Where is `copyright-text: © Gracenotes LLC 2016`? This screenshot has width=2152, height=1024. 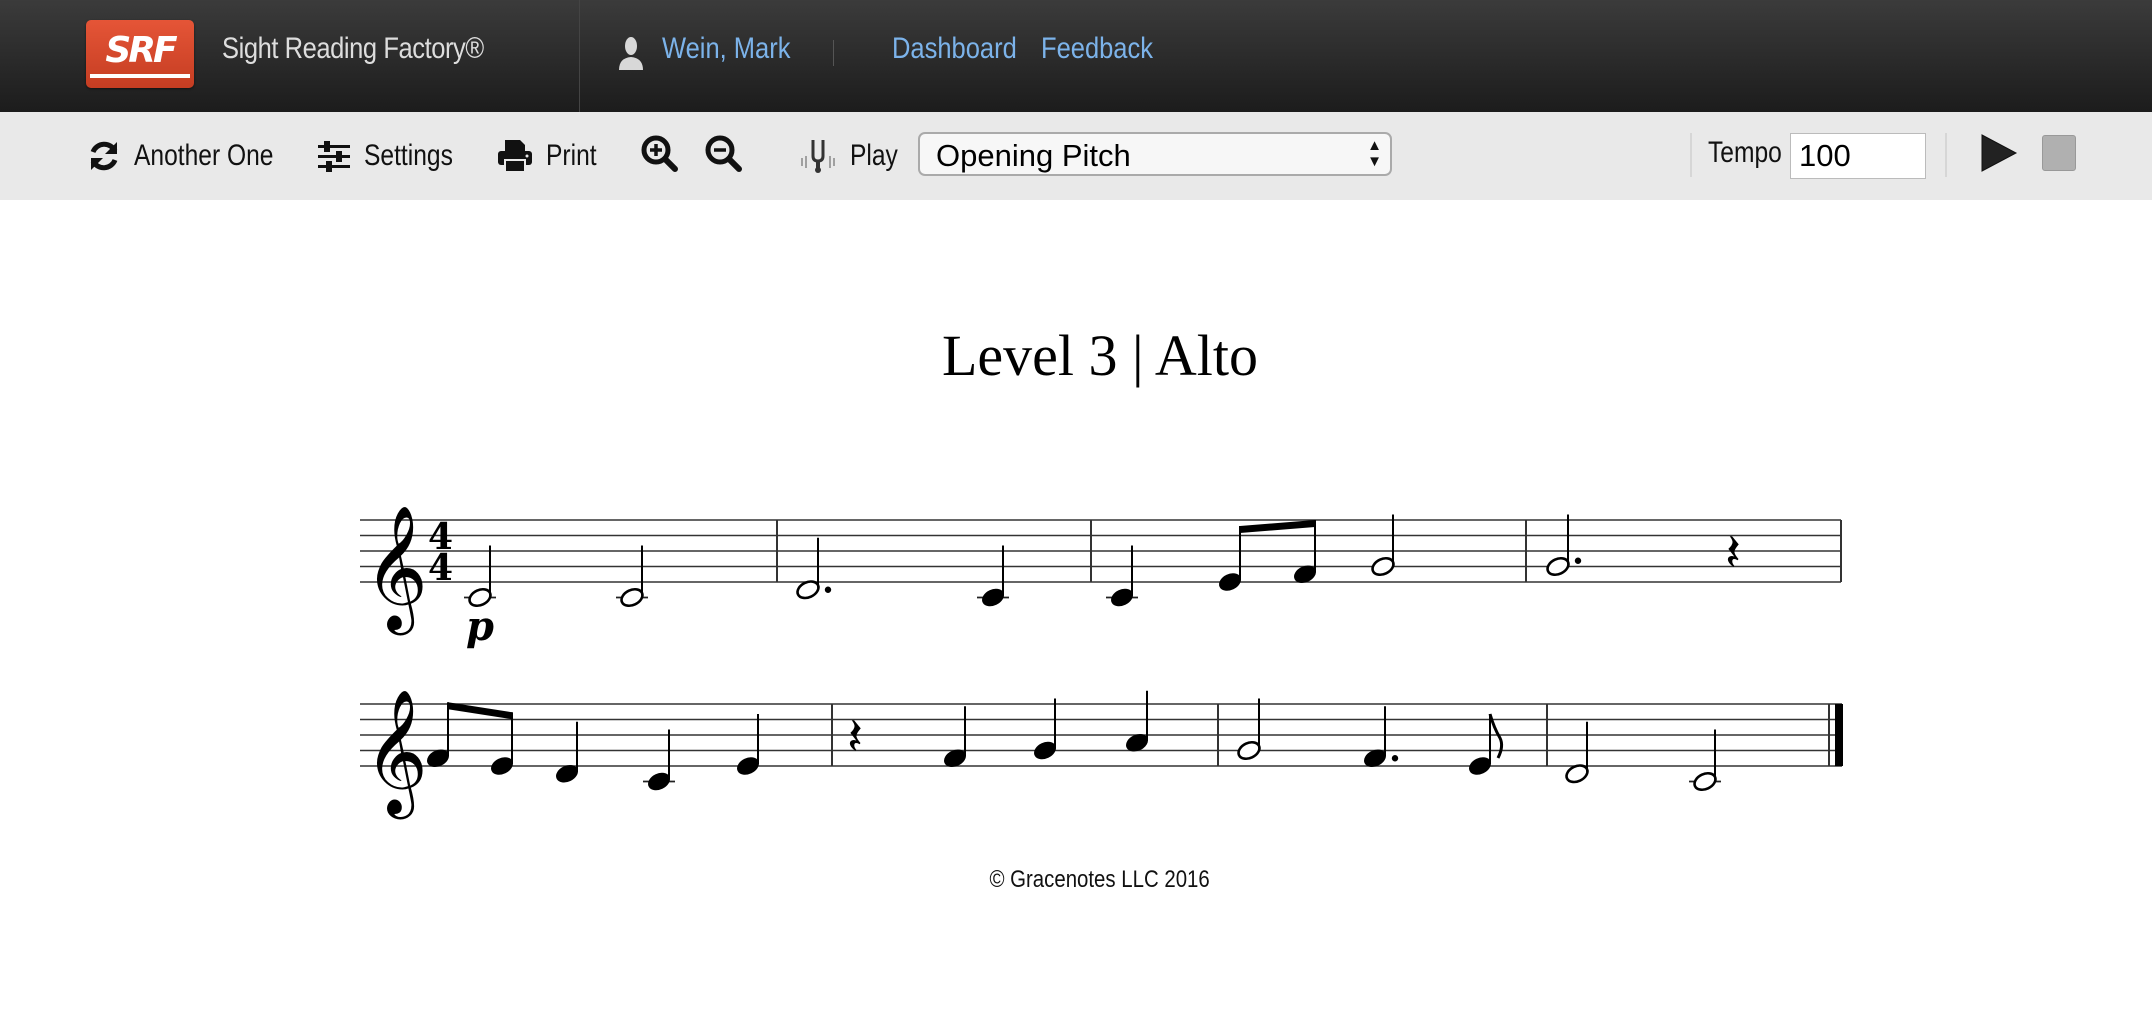
copyright-text: © Gracenotes LLC 2016 is located at coordinates (1100, 879).